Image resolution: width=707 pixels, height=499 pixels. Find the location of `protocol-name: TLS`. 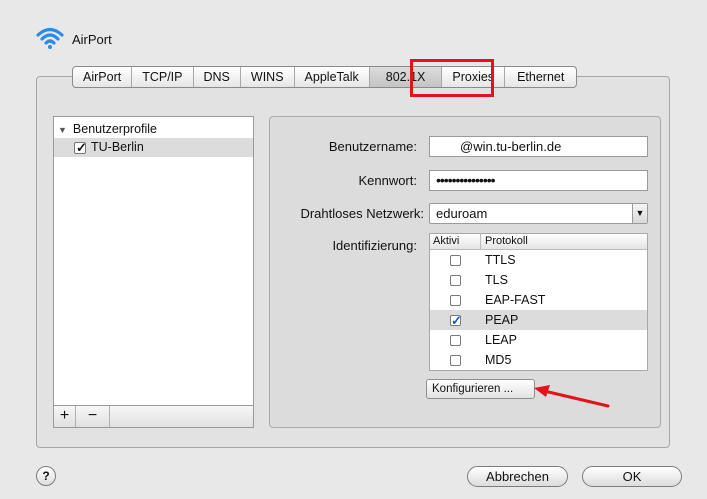

protocol-name: TLS is located at coordinates (496, 280).